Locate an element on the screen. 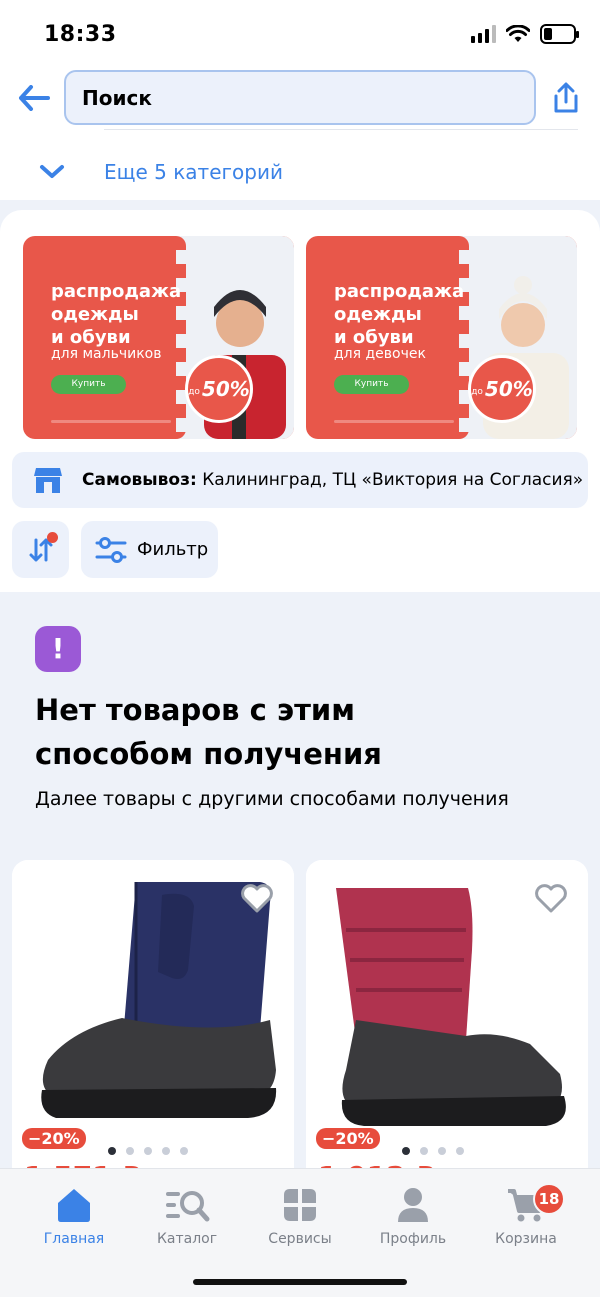 The height and width of the screenshot is (1297, 600). catalog-search-icon is located at coordinates (188, 1206).